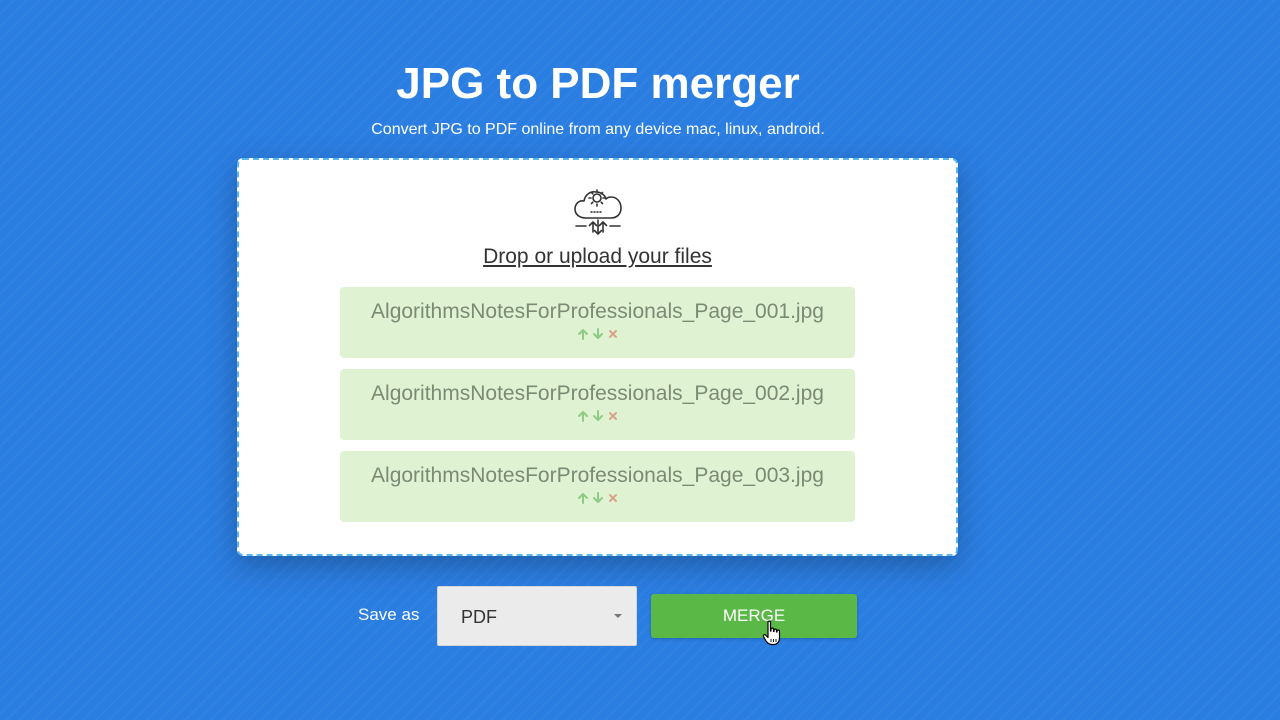  What do you see at coordinates (598, 83) in the screenshot?
I see `page-title: JPG to PDF merger` at bounding box center [598, 83].